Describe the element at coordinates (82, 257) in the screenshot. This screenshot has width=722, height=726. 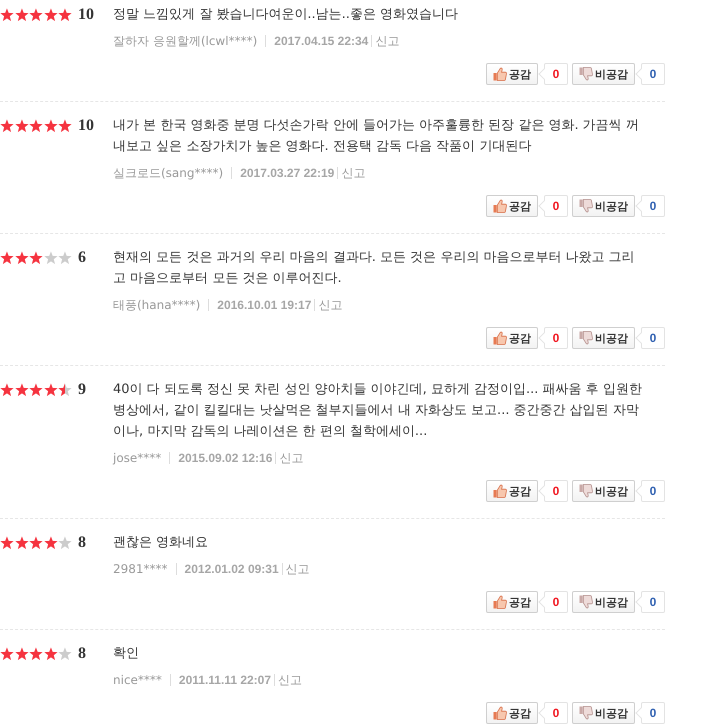
I see `rating-score: 6` at that location.